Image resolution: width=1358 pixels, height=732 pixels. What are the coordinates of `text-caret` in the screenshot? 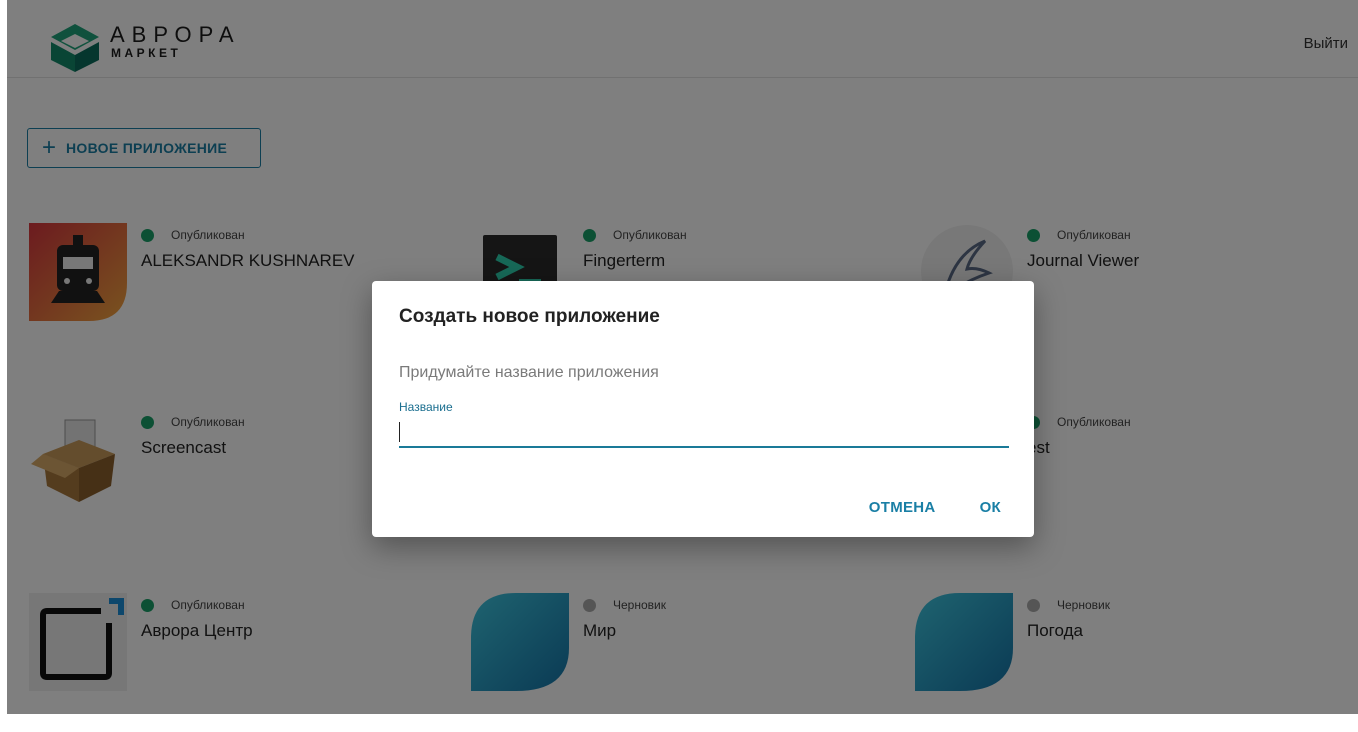 It's located at (399, 432).